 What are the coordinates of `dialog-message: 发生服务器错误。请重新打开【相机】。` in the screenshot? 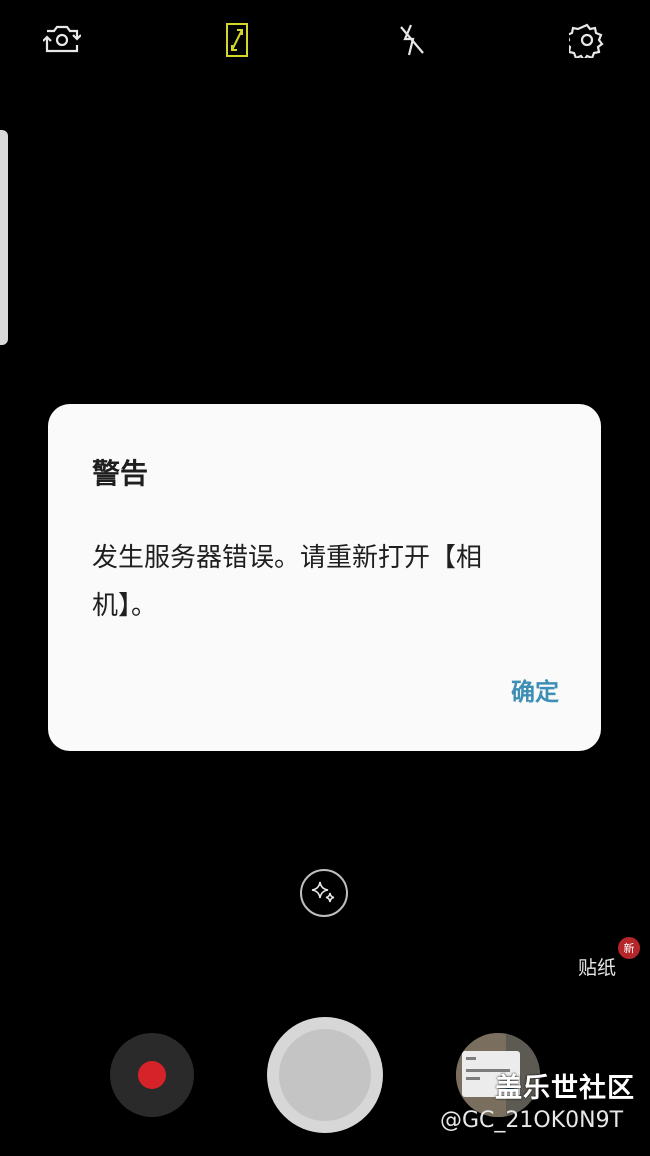 It's located at (287, 582).